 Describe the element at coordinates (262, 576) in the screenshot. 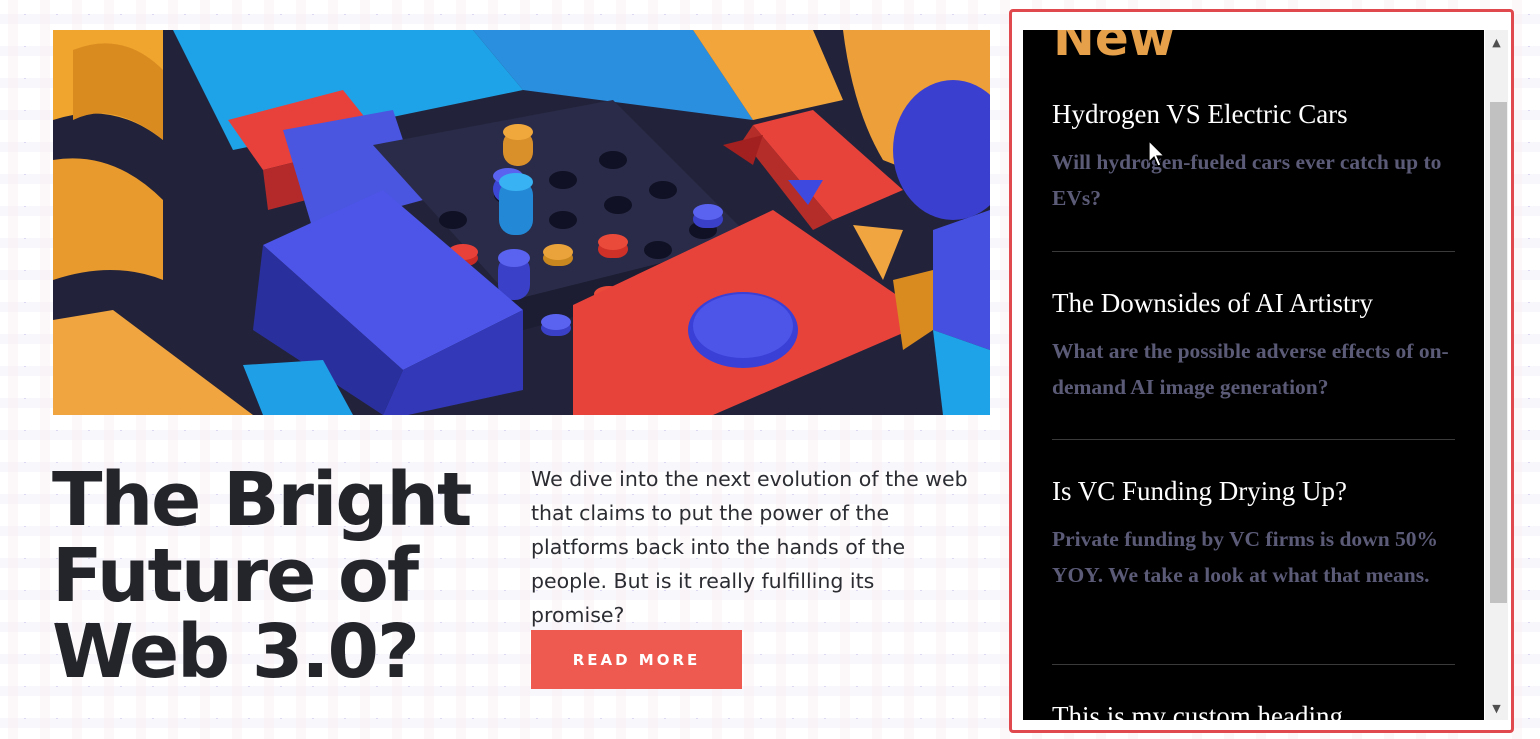

I see `article-headline: The Bright Future of Web 3.0?` at that location.